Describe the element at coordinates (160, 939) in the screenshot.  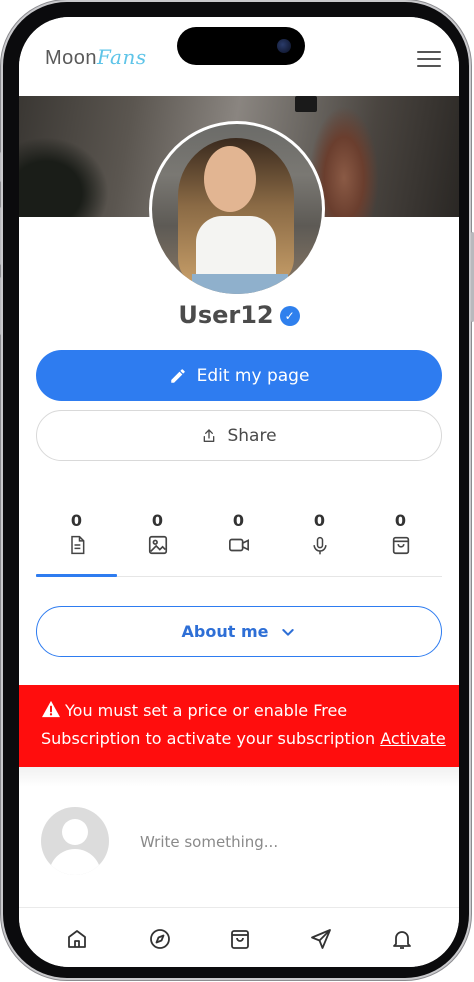
I see `explore-icon` at that location.